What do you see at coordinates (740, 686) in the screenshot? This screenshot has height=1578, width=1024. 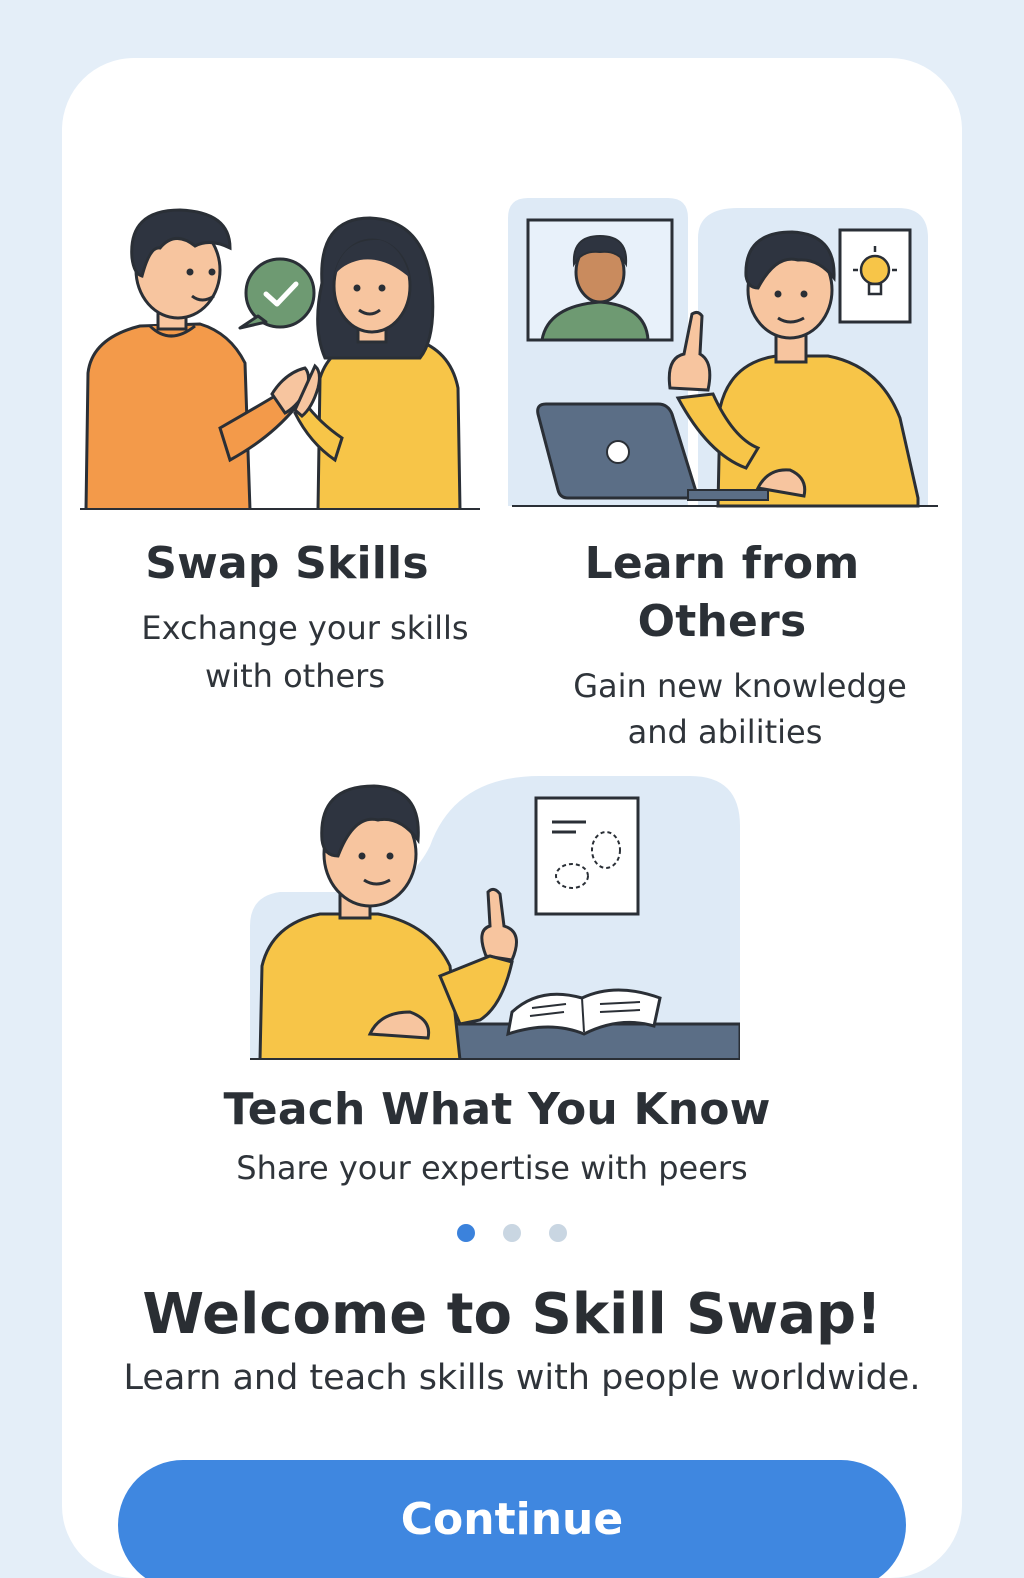 I see `feature-desc-learn-line-1: Gain new knowledge` at bounding box center [740, 686].